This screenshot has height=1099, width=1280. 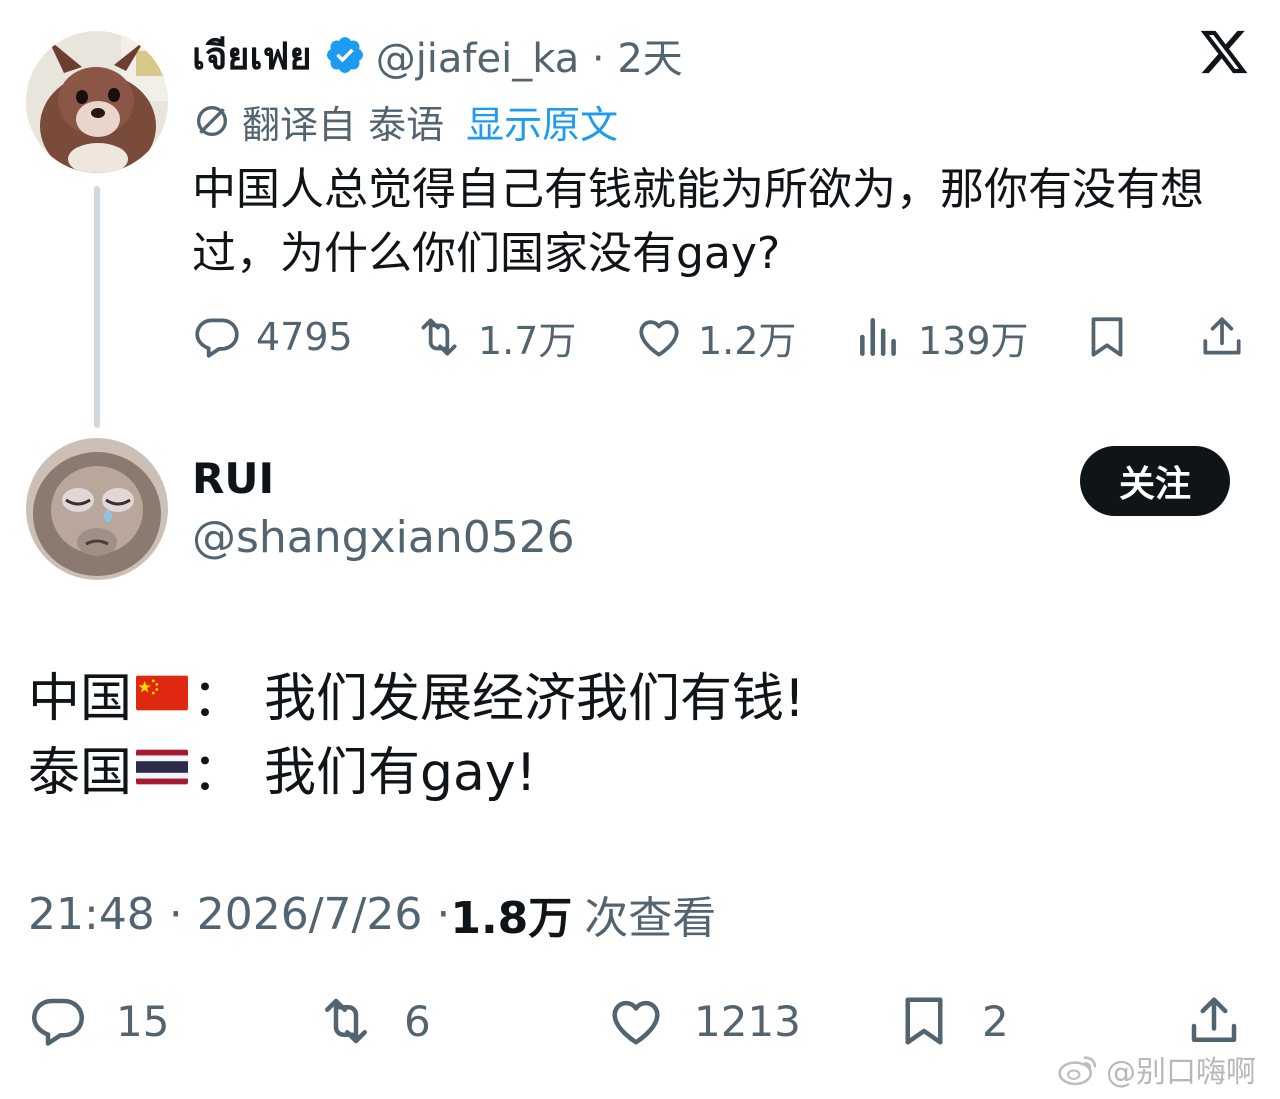 What do you see at coordinates (1181, 1072) in the screenshot?
I see `watermark-text: @别口嗨啊` at bounding box center [1181, 1072].